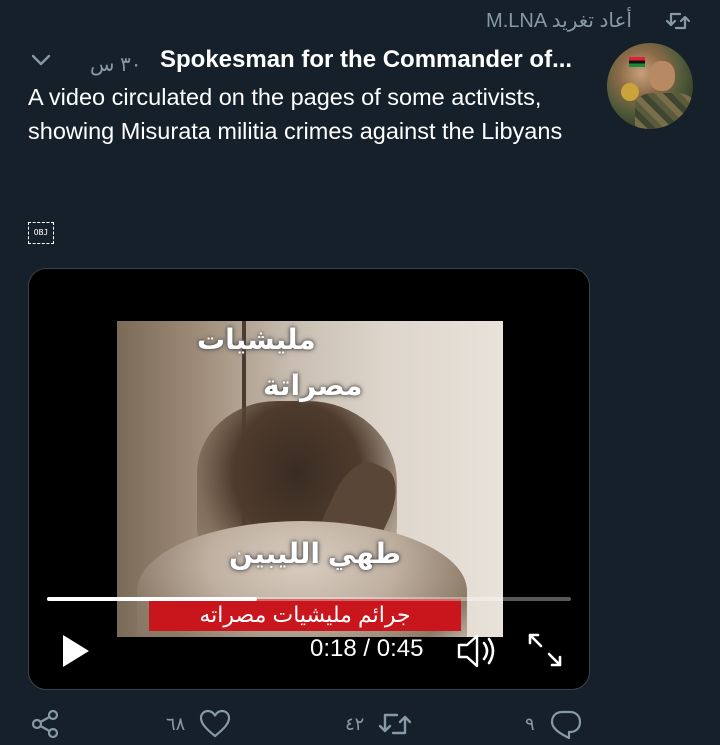  What do you see at coordinates (198, 724) in the screenshot?
I see `like-button: ٦٨` at bounding box center [198, 724].